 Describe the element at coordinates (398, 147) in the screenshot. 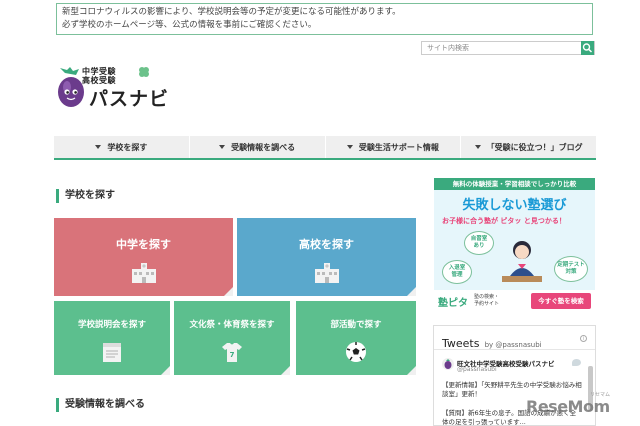

I see `nav-item-label: 受験生活サポート情報` at that location.